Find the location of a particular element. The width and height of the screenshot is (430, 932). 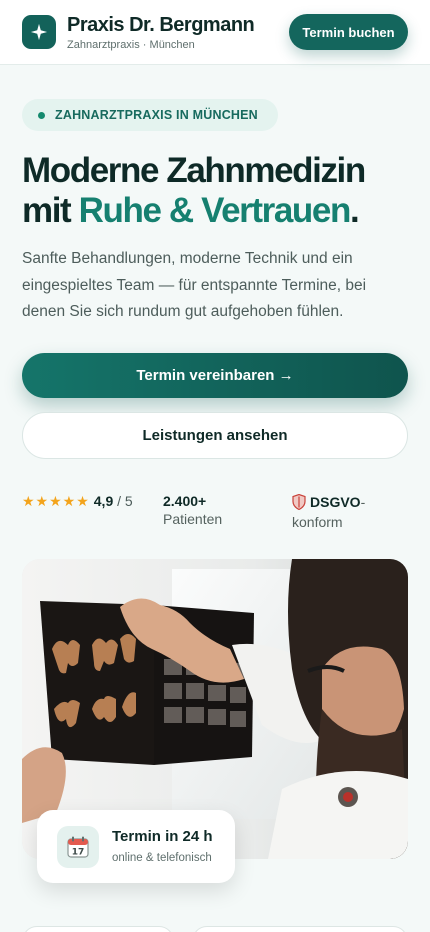

badge-text: ZAHNARZTPRAXIS IN MÜNCHEN is located at coordinates (156, 115).